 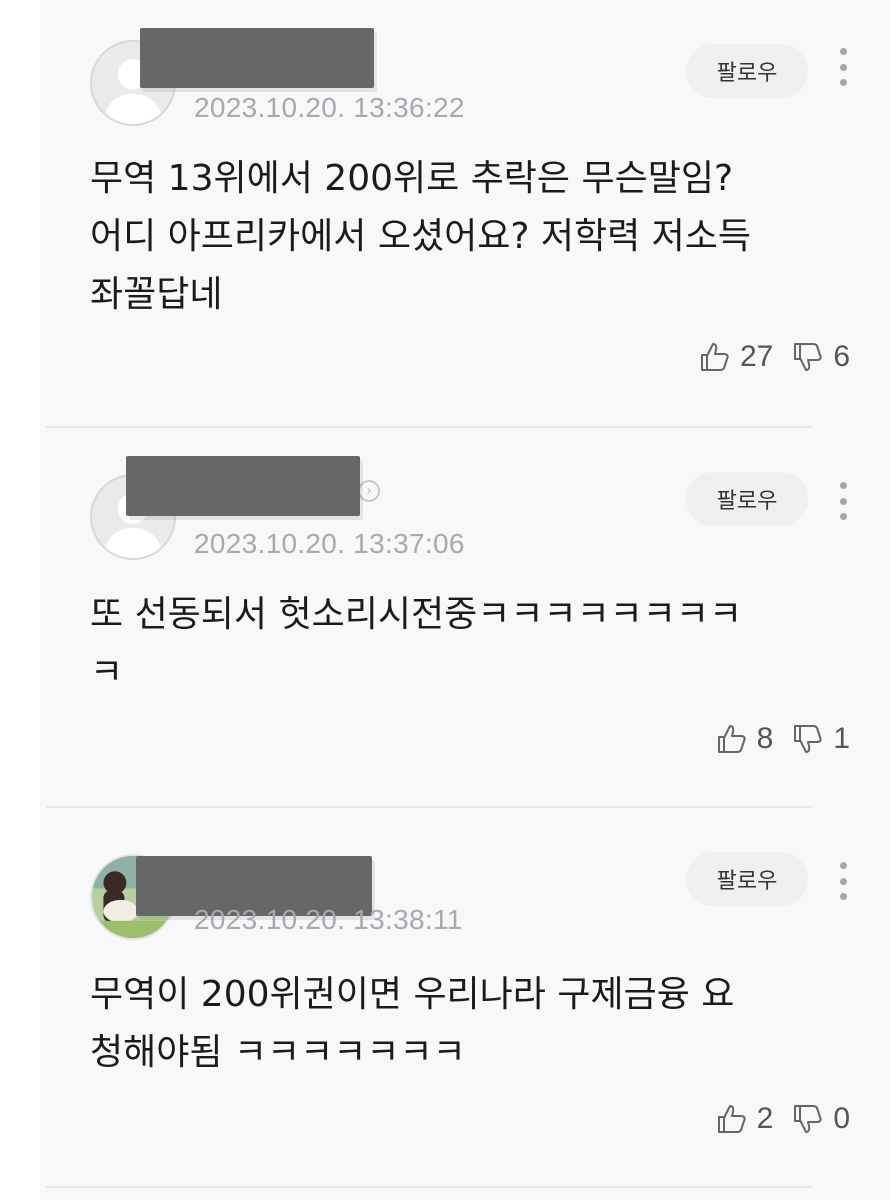 I want to click on like-count: 27, so click(x=756, y=356).